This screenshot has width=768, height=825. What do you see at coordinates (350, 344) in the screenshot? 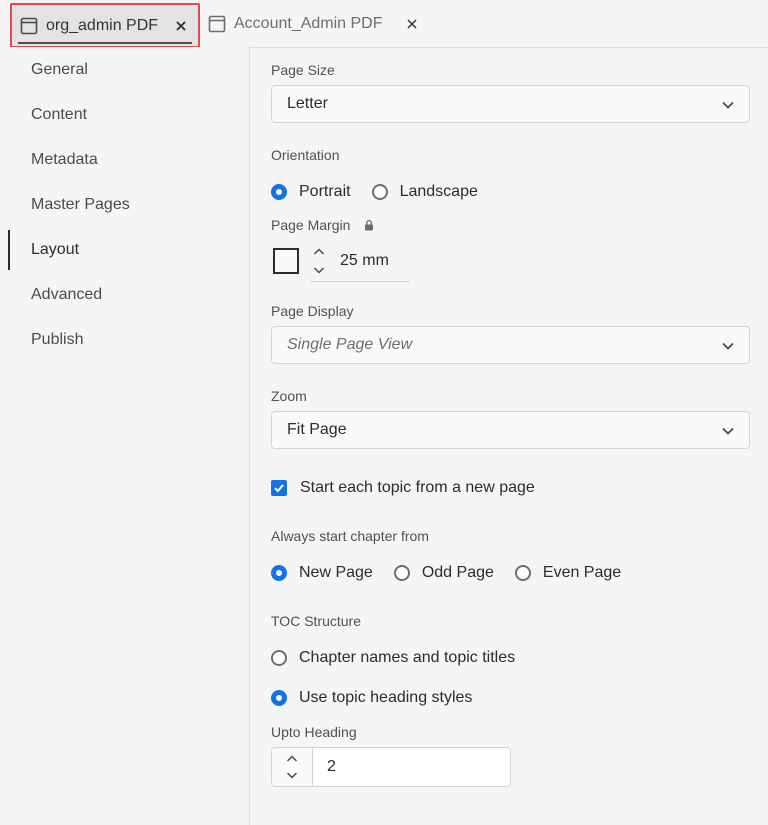
I see `page-display-value: Single Page View` at bounding box center [350, 344].